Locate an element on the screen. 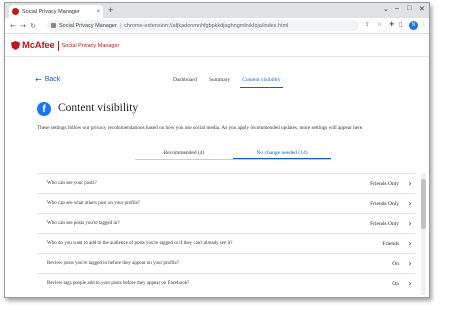 The image size is (474, 310). tab-close-icon: × is located at coordinates (98, 12).